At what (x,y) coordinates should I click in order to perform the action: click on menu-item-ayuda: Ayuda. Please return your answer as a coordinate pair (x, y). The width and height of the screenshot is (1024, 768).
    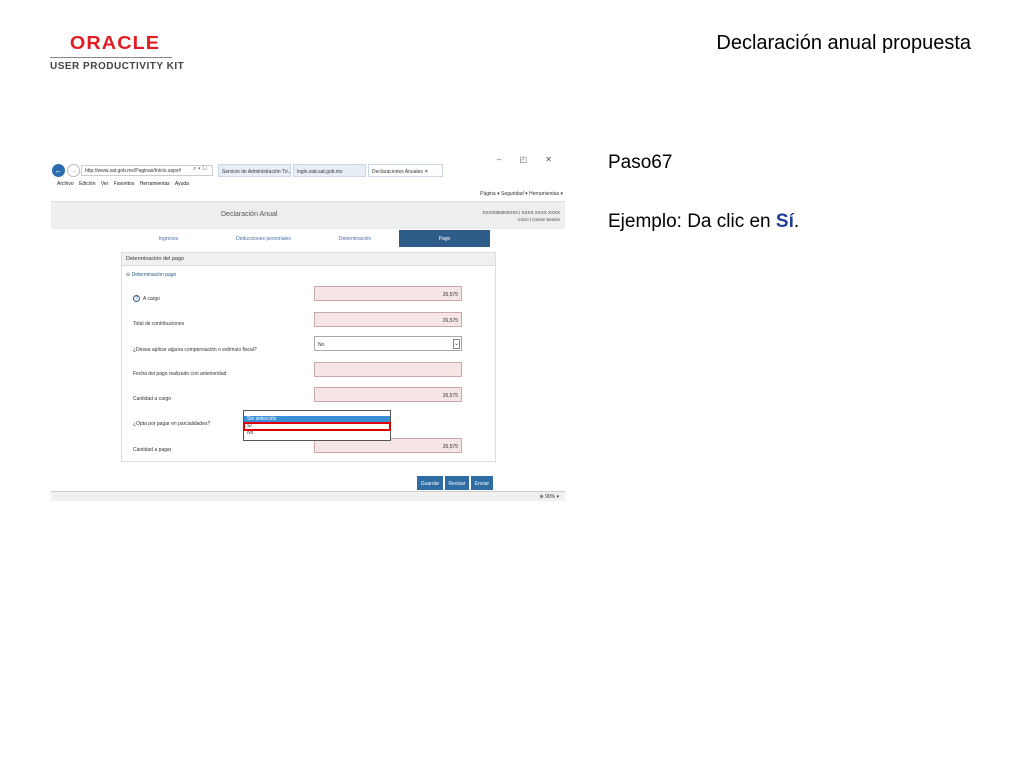
    Looking at the image, I should click on (182, 184).